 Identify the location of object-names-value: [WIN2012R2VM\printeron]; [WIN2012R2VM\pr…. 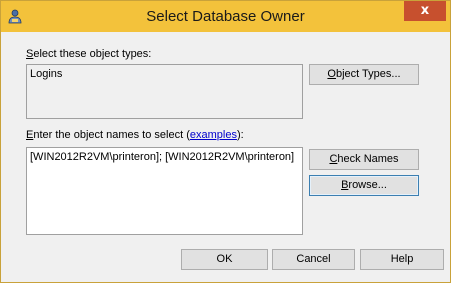
(162, 157).